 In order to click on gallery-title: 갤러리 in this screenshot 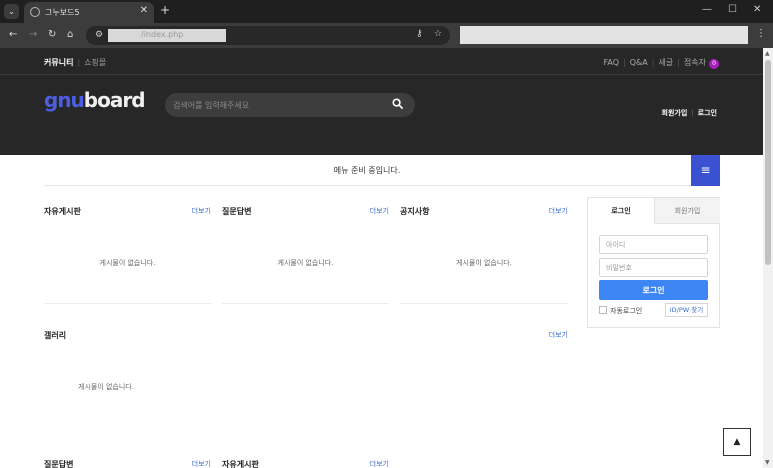, I will do `click(55, 335)`.